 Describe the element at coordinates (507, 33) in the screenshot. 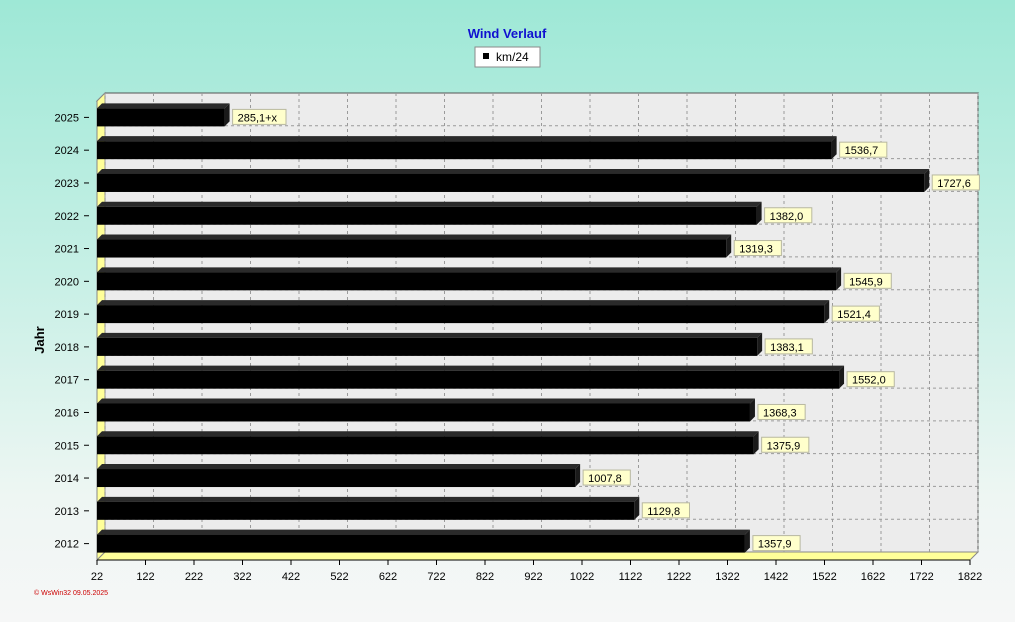

I see `chart-title: Wind Verlauf` at that location.